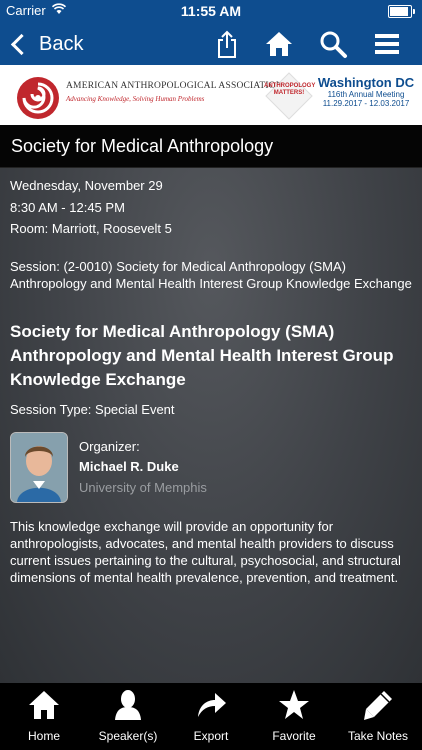 The width and height of the screenshot is (422, 750). I want to click on clock: 11:55 AM, so click(211, 11).